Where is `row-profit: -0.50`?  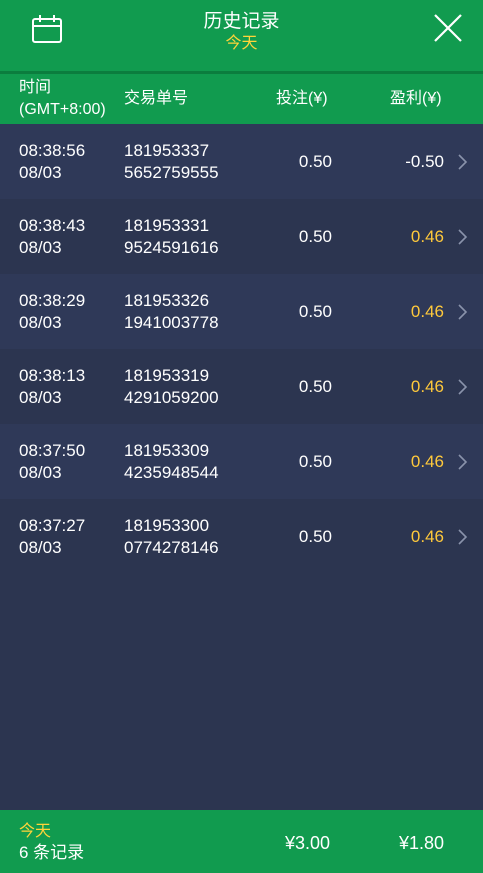
row-profit: -0.50 is located at coordinates (424, 161).